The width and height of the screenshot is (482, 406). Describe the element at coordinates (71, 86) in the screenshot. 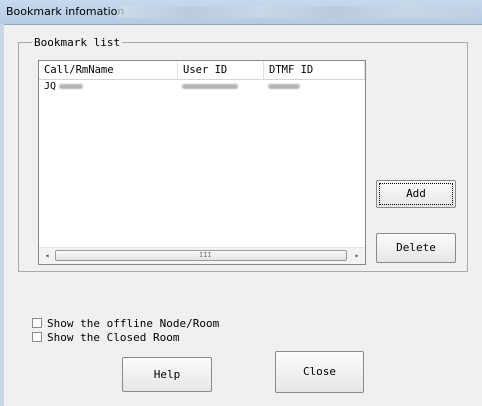

I see `call-cell-blurred` at that location.